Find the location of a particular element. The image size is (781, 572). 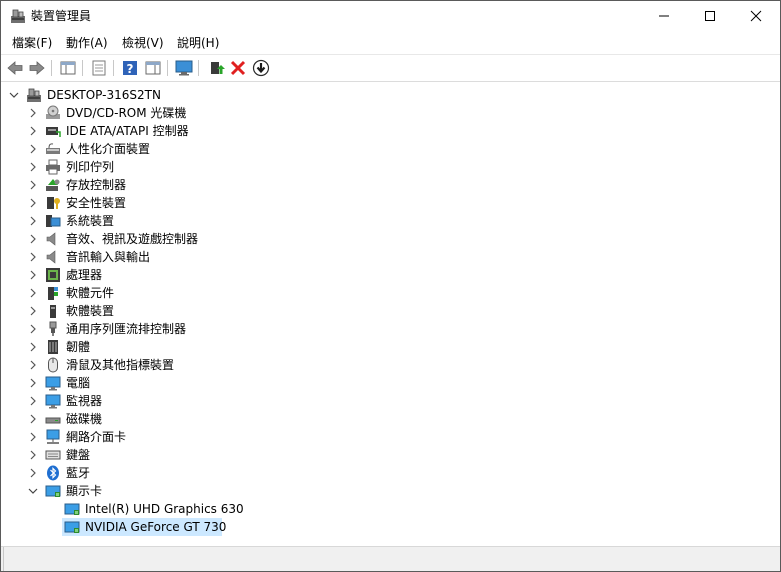

maximize-button is located at coordinates (710, 16).